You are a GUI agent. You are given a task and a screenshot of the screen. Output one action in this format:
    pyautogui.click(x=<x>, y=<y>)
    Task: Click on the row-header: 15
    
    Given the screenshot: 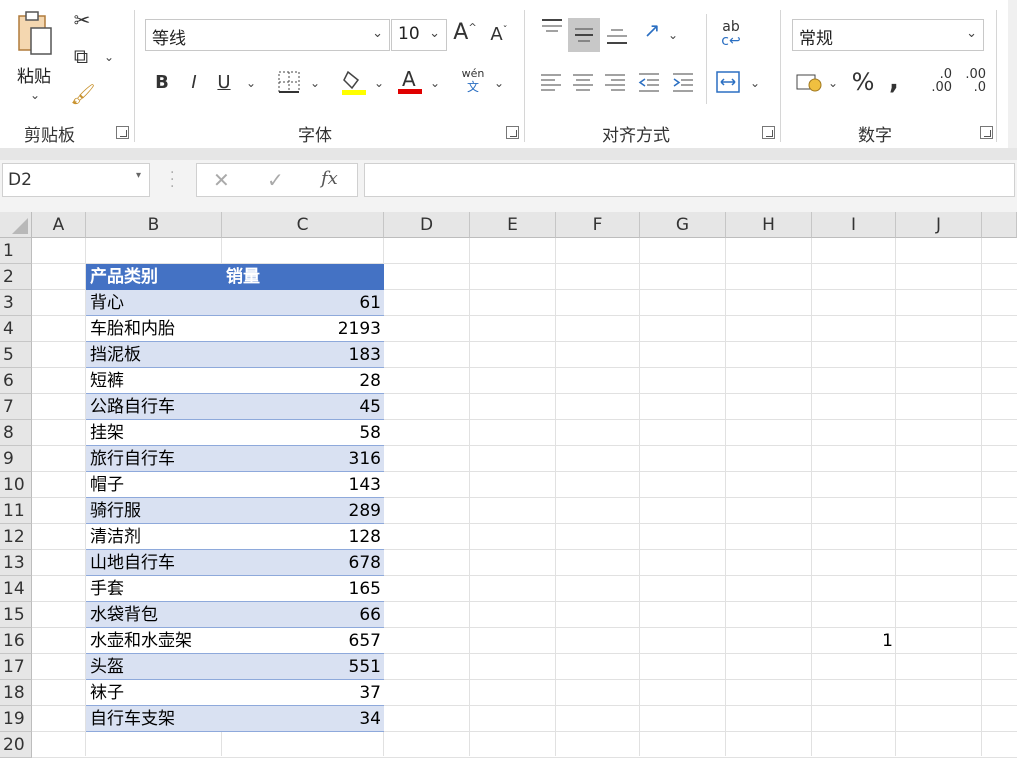 What is the action you would take?
    pyautogui.click(x=16, y=615)
    